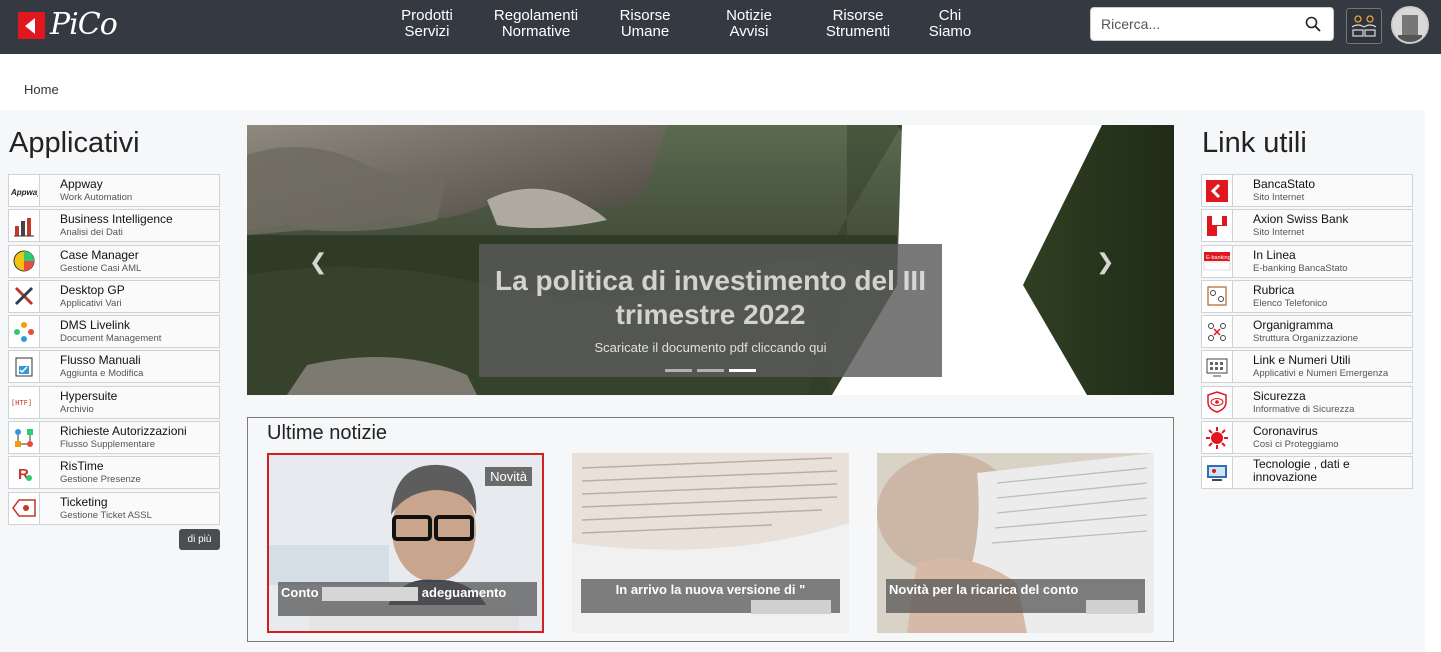  What do you see at coordinates (1307, 226) in the screenshot?
I see `link-item-axion-swiss-bank: Axion Swiss Bank Sito Internet` at bounding box center [1307, 226].